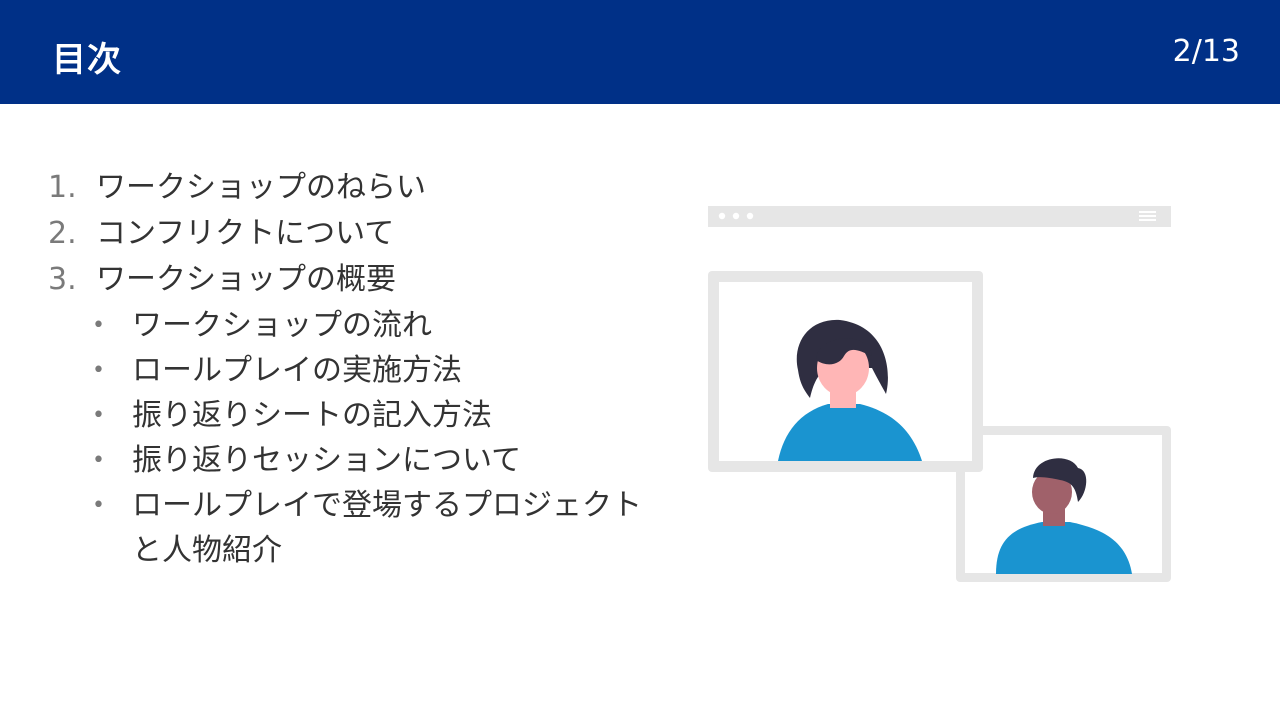 The width and height of the screenshot is (1280, 720). I want to click on sub-item-2: • ロールプレイの実施方法, so click(380, 370).